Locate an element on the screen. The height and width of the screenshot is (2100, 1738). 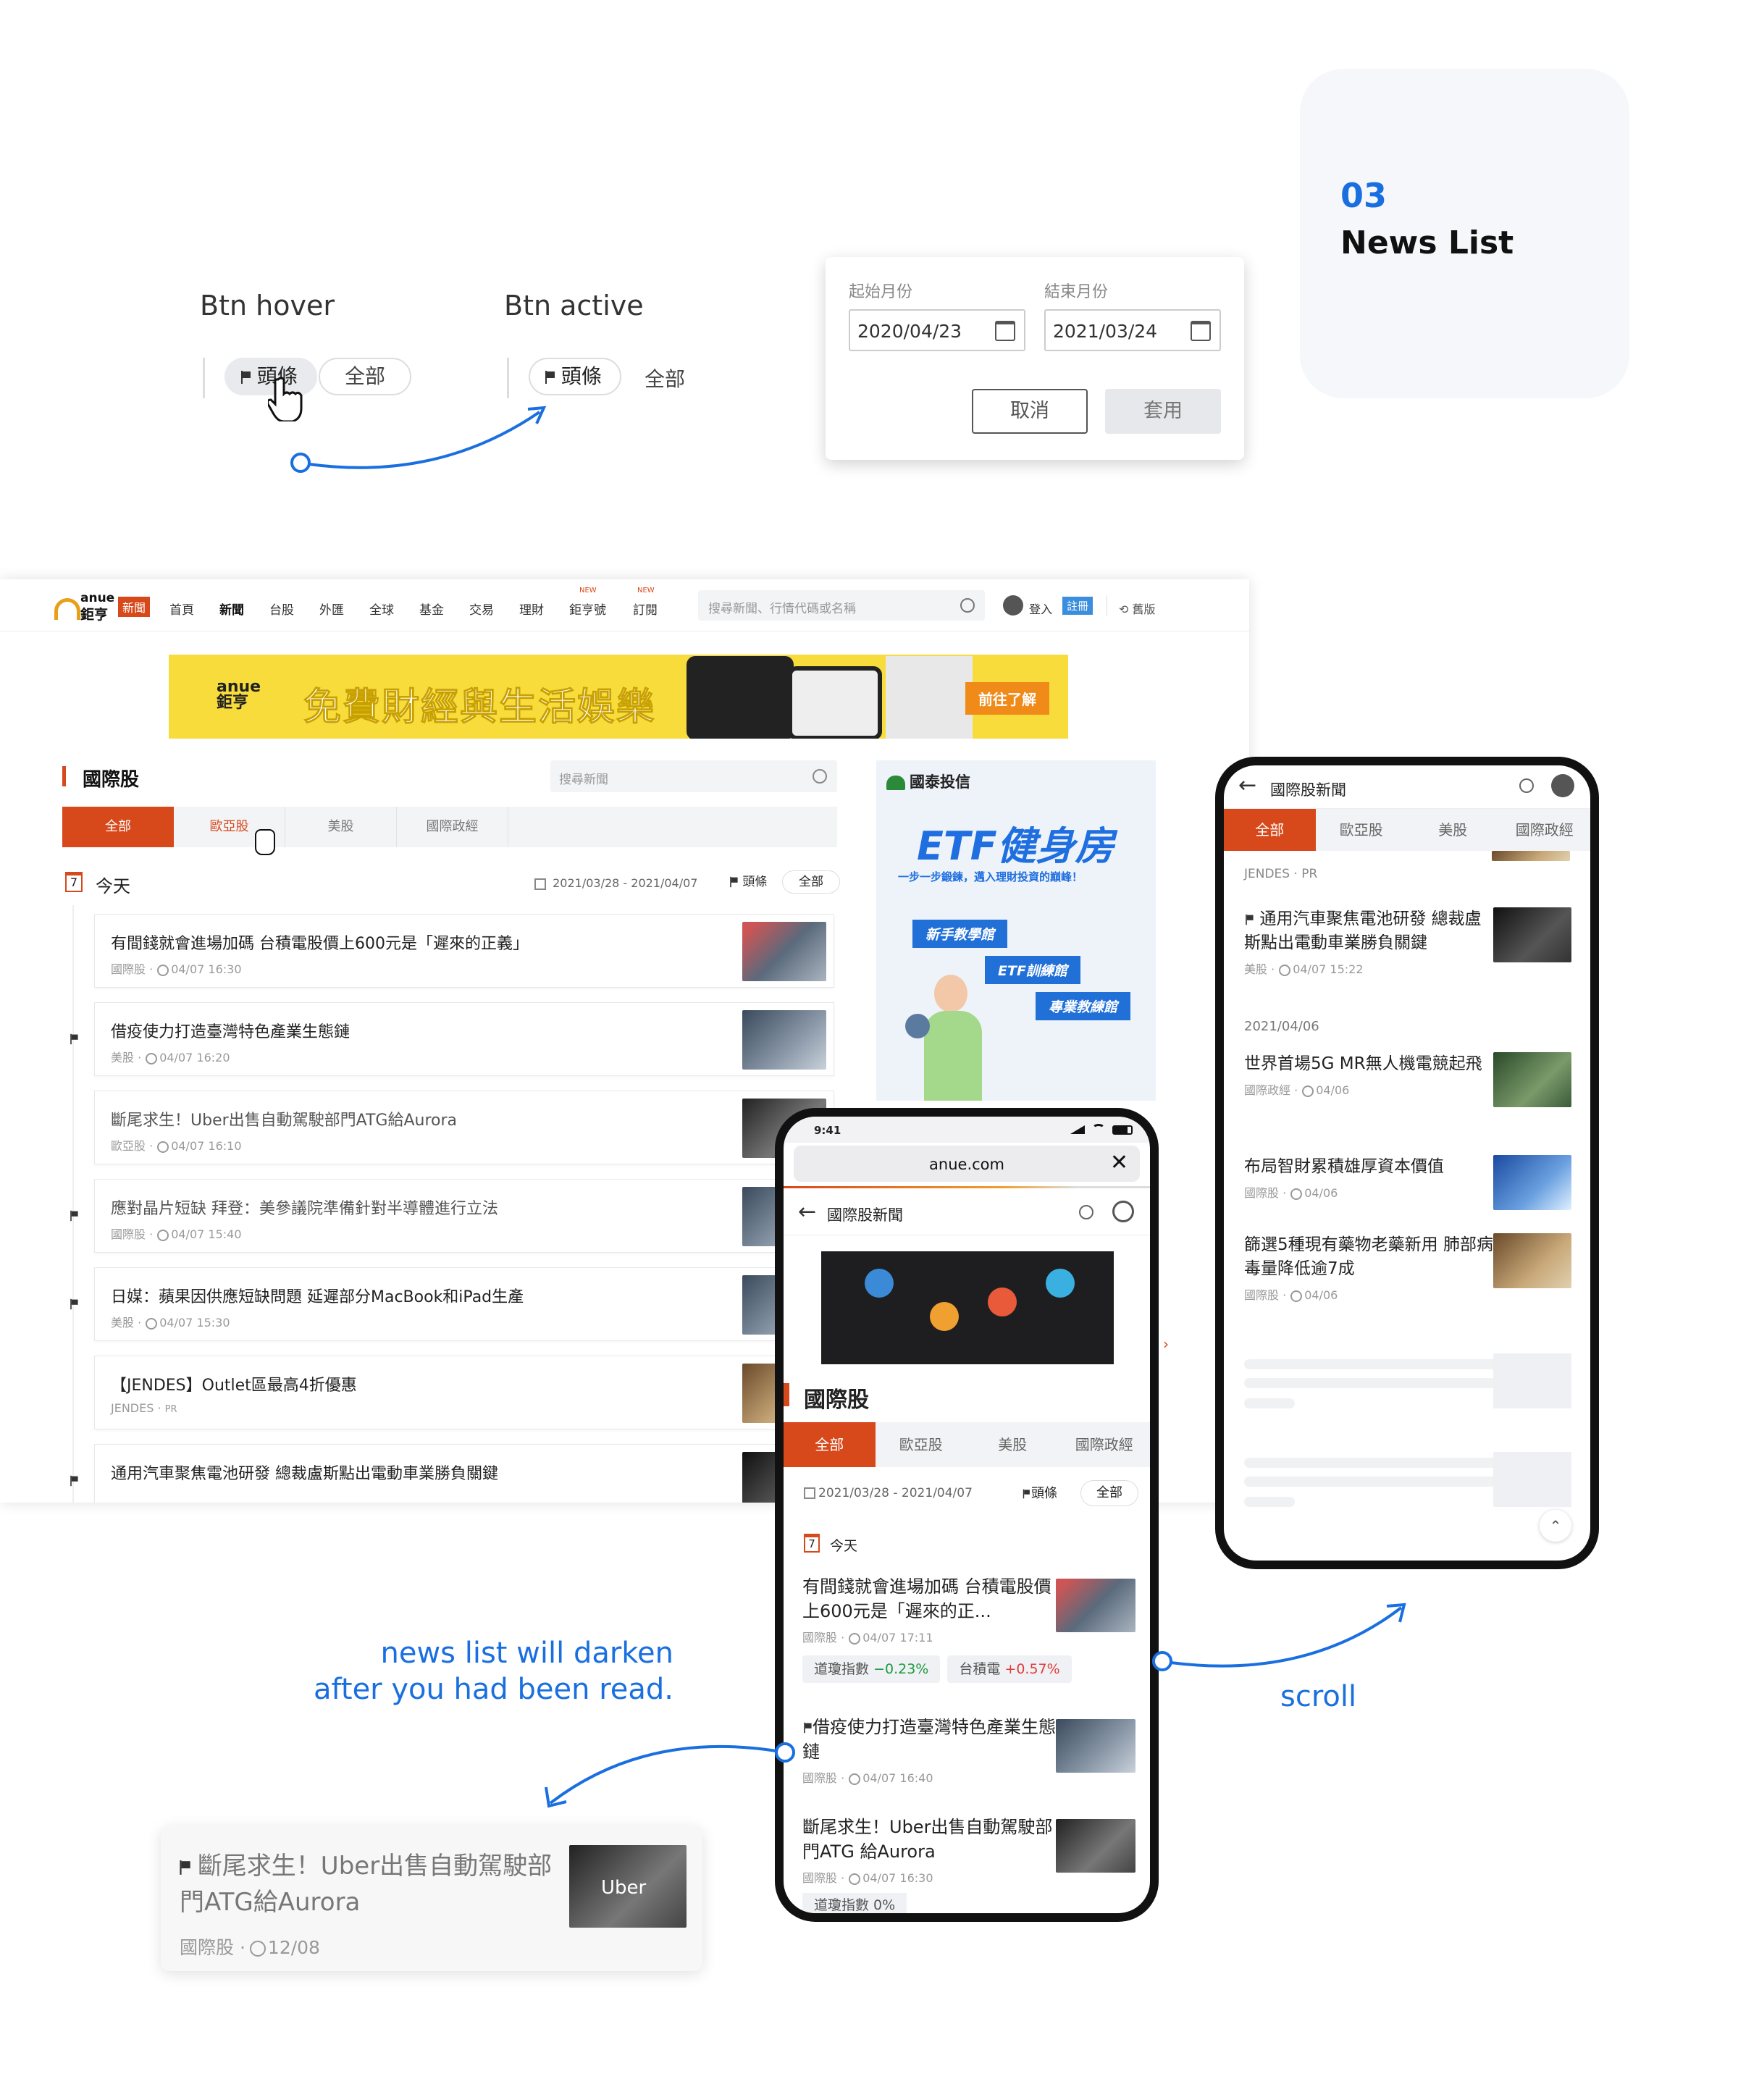
scroll-arrow is located at coordinates (1279, 1637).